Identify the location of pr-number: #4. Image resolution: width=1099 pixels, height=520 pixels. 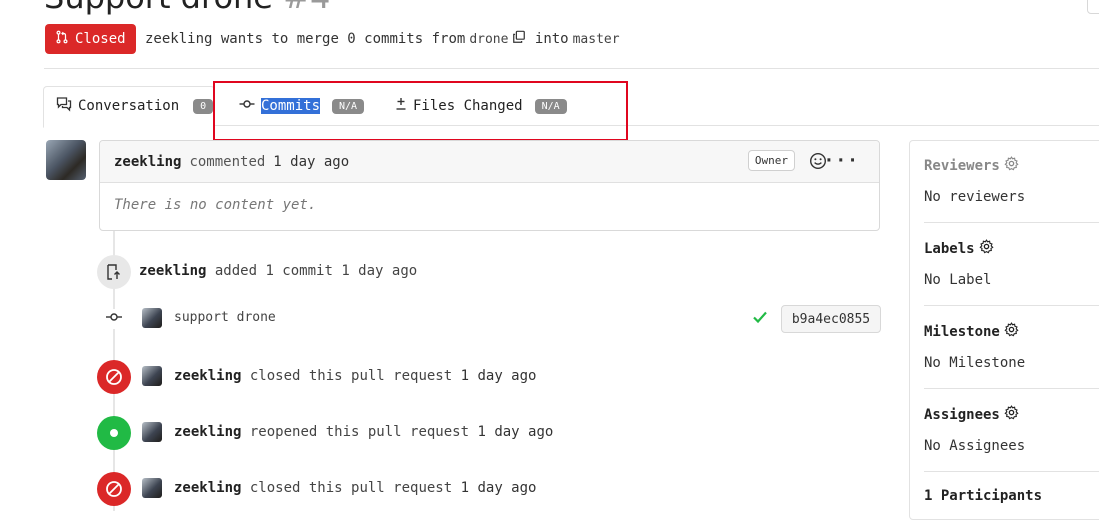
(306, 8).